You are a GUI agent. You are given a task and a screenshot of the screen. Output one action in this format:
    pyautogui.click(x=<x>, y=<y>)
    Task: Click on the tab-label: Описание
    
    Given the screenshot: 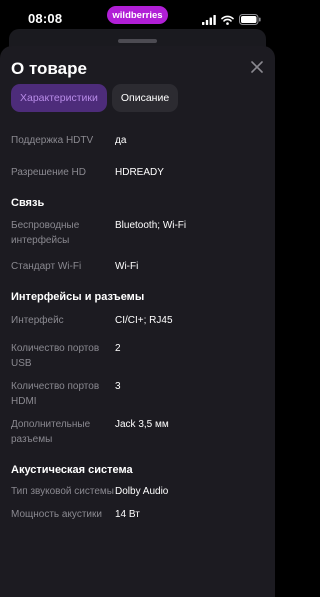 What is the action you would take?
    pyautogui.click(x=145, y=98)
    